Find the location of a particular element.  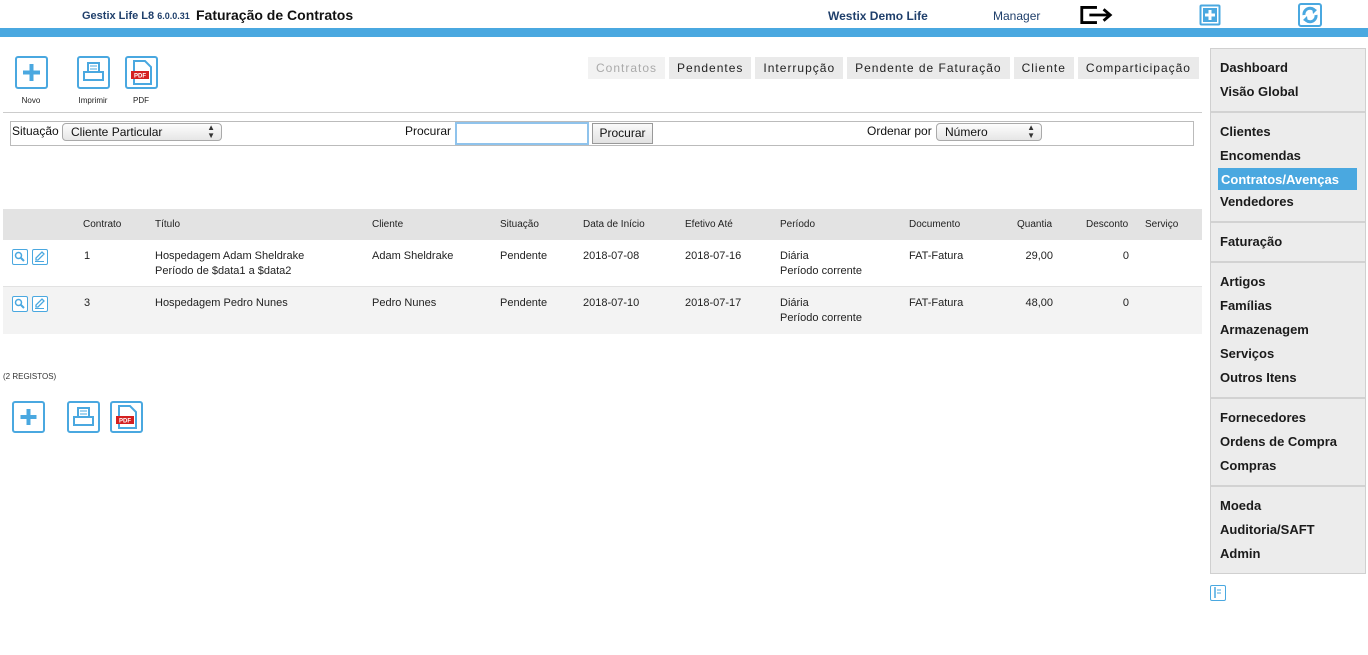

sidebar-toggle-icon is located at coordinates (1218, 593).